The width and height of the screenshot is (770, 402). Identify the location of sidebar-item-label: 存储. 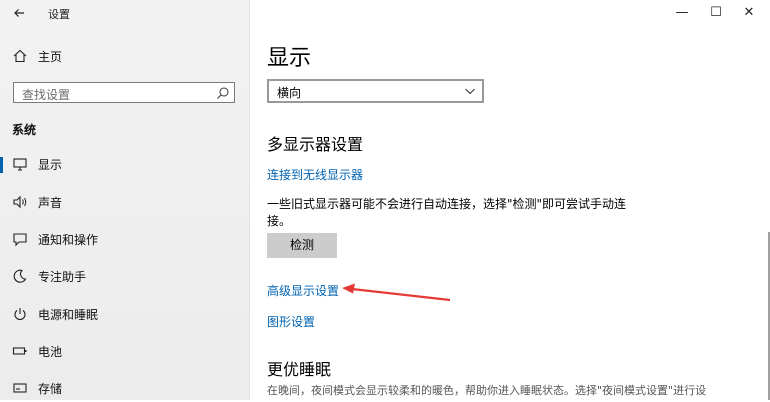
(50, 389).